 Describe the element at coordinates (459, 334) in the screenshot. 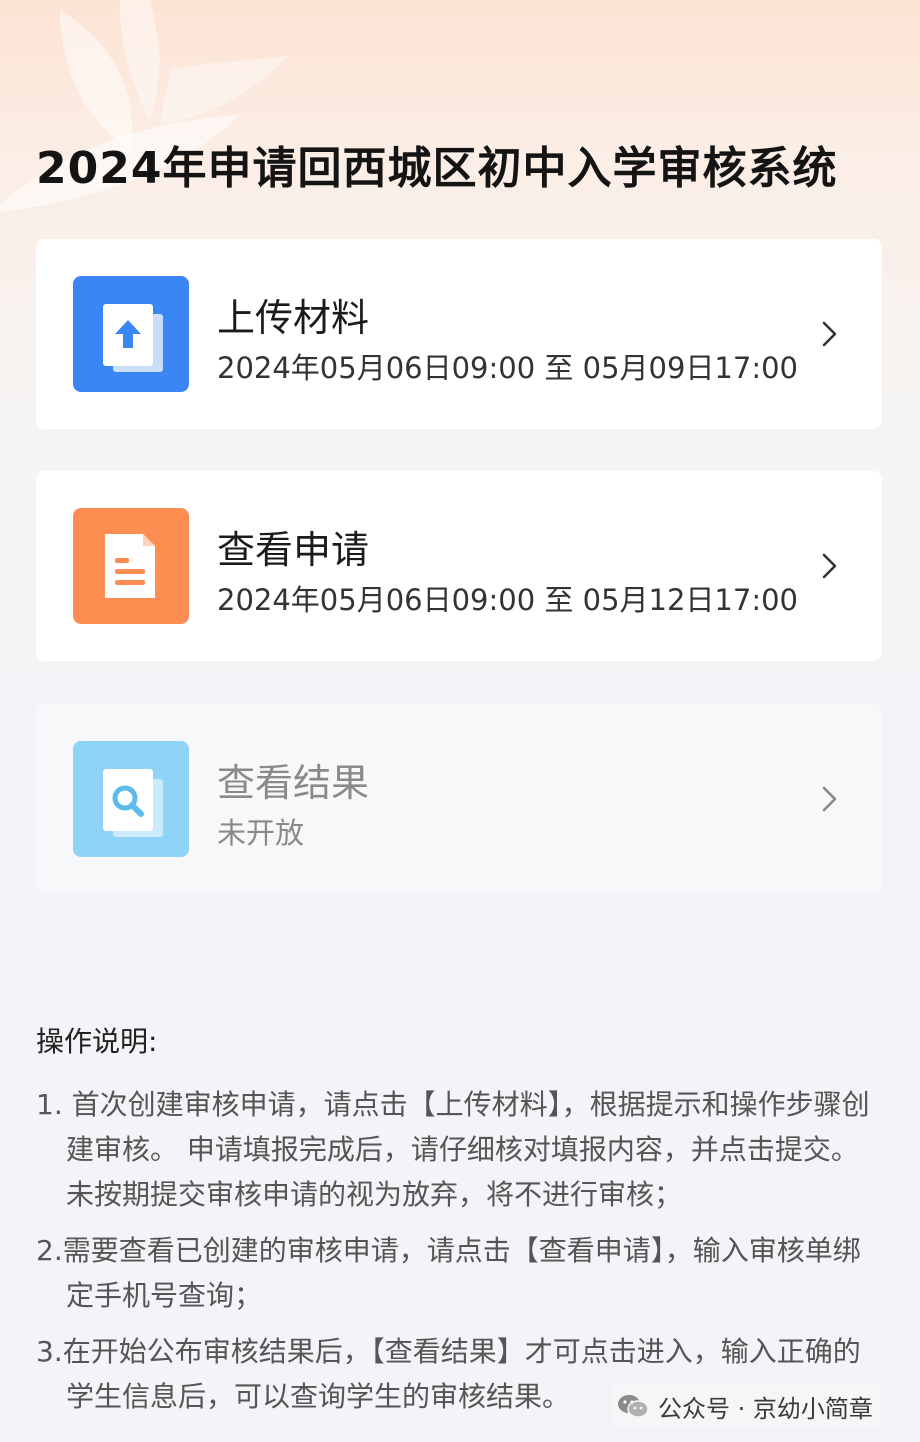

I see `upload-materials-card: 上传材料 2024年05月06日09:00 至 05月09日17:00` at that location.